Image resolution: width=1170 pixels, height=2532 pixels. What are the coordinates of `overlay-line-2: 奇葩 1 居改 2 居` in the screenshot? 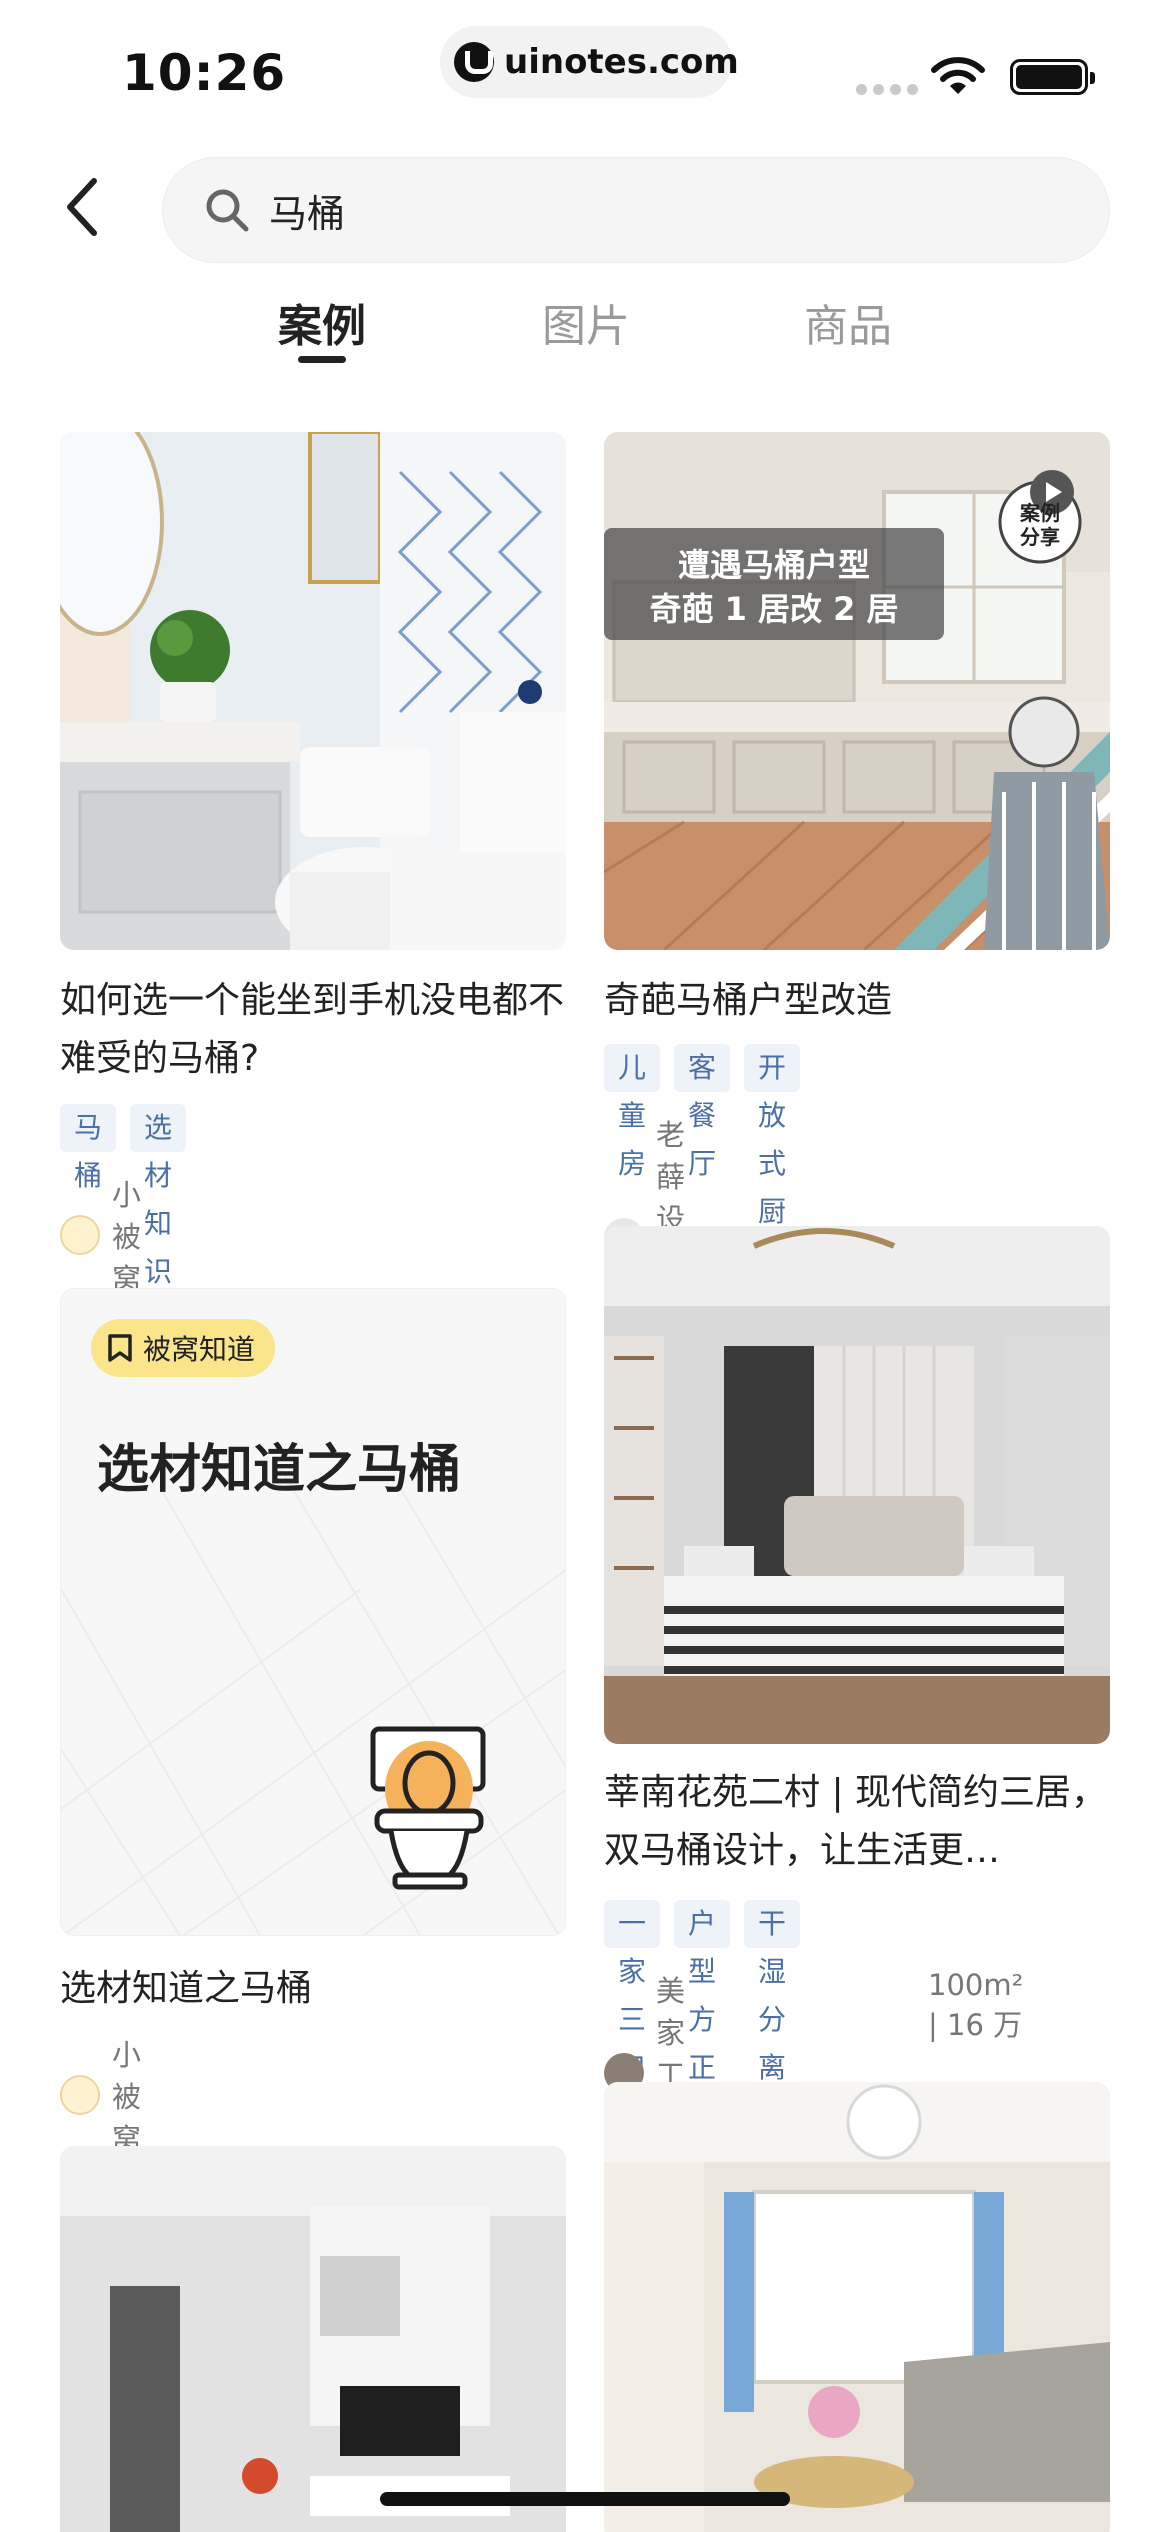 It's located at (773, 609).